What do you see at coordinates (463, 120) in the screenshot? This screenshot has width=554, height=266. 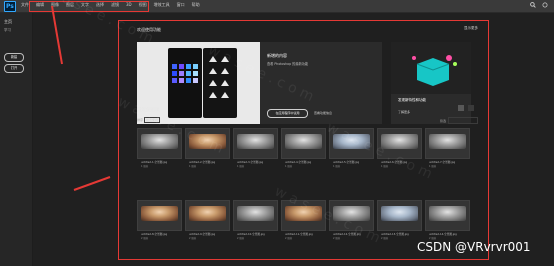 I see `filter-input` at bounding box center [463, 120].